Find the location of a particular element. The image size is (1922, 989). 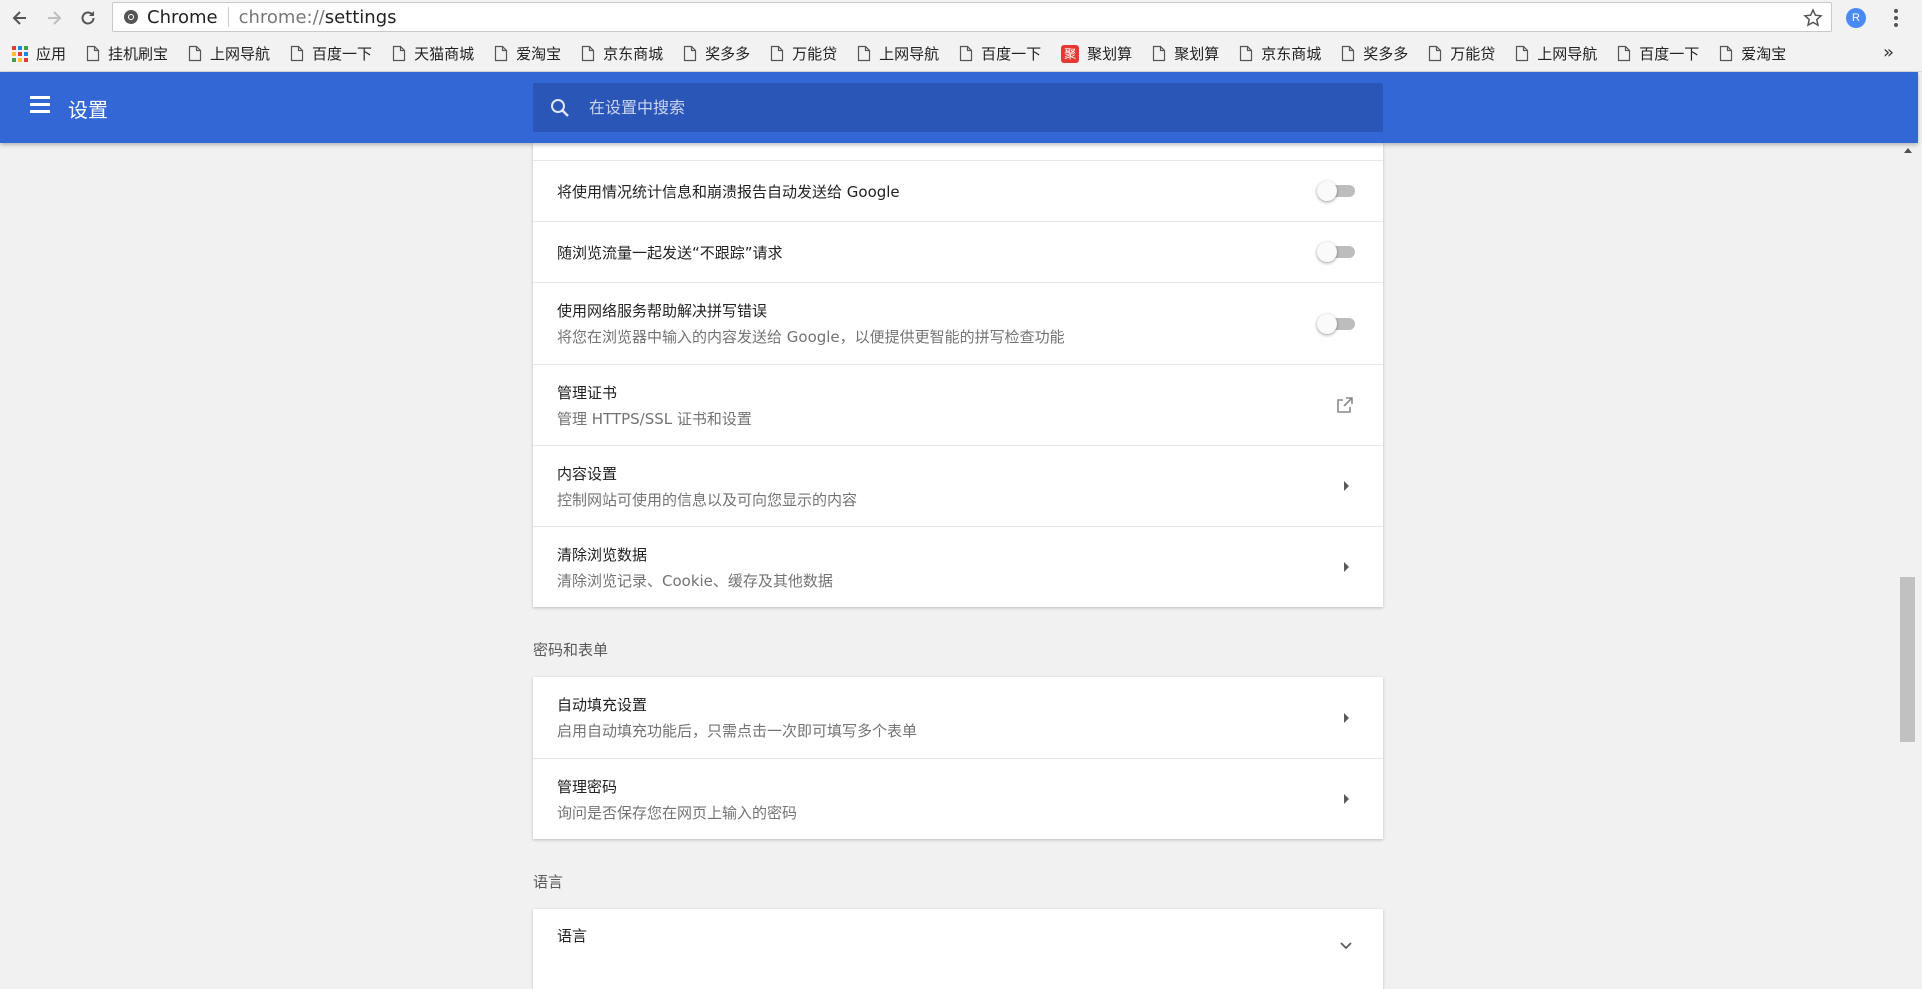

apps-grid-icon is located at coordinates (20, 53).